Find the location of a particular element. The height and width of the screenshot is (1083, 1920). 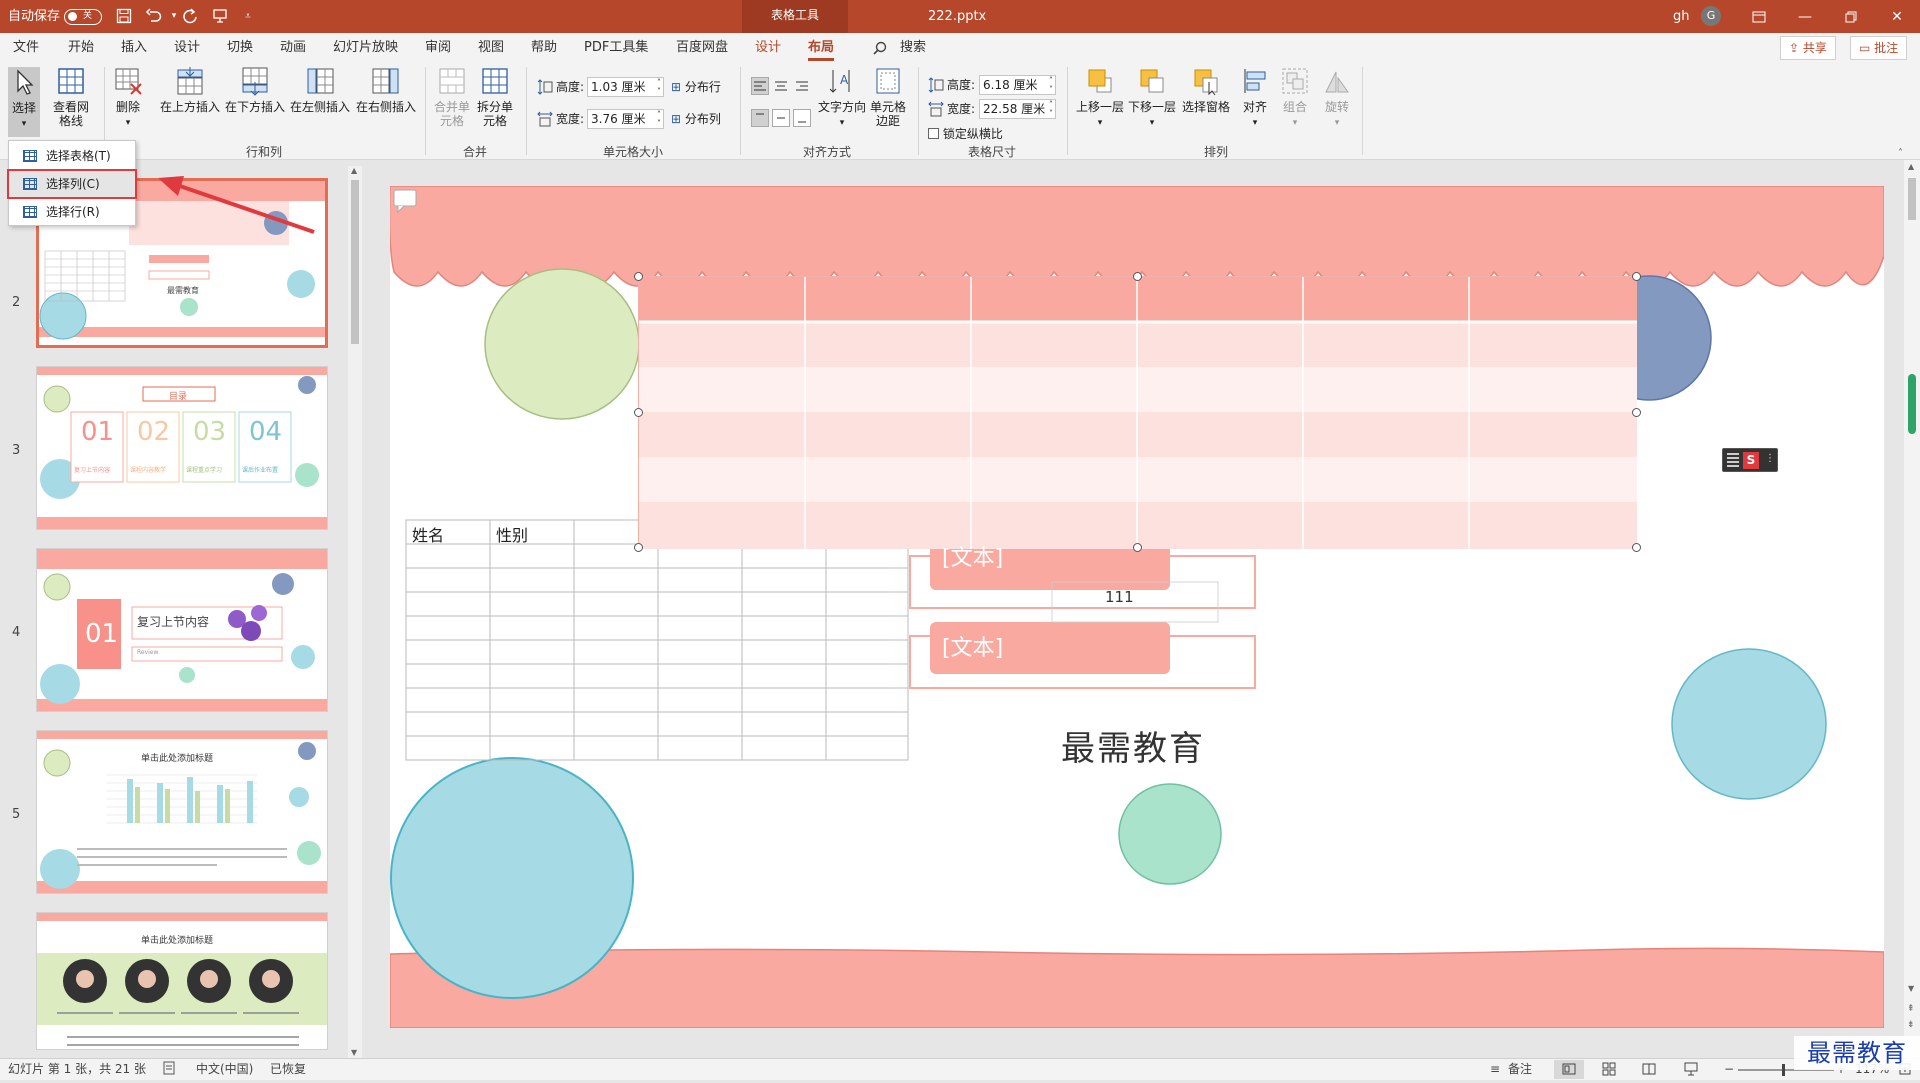

send-backward-button: 下移一层 ▾ is located at coordinates (1152, 98).